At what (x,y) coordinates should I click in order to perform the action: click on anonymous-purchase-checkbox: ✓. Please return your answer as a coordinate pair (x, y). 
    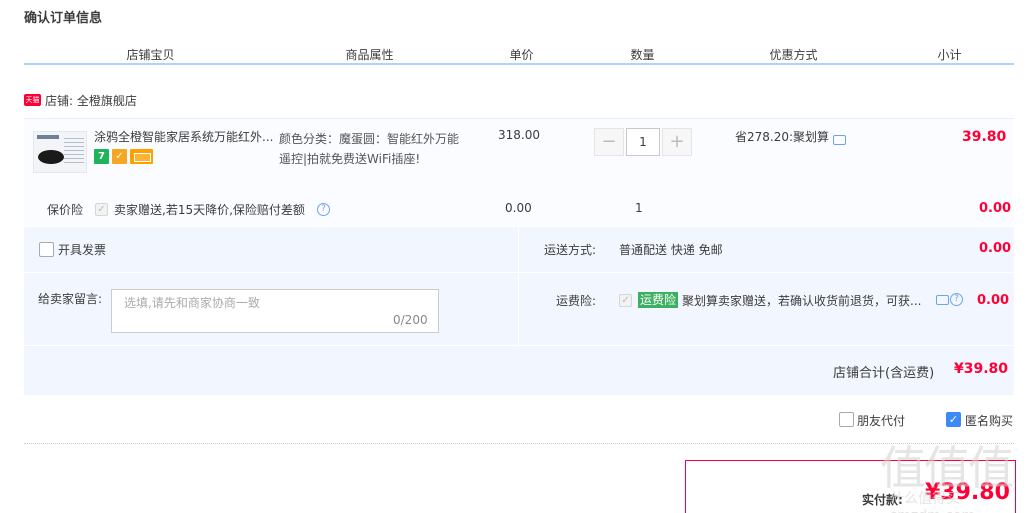
    Looking at the image, I should click on (953, 419).